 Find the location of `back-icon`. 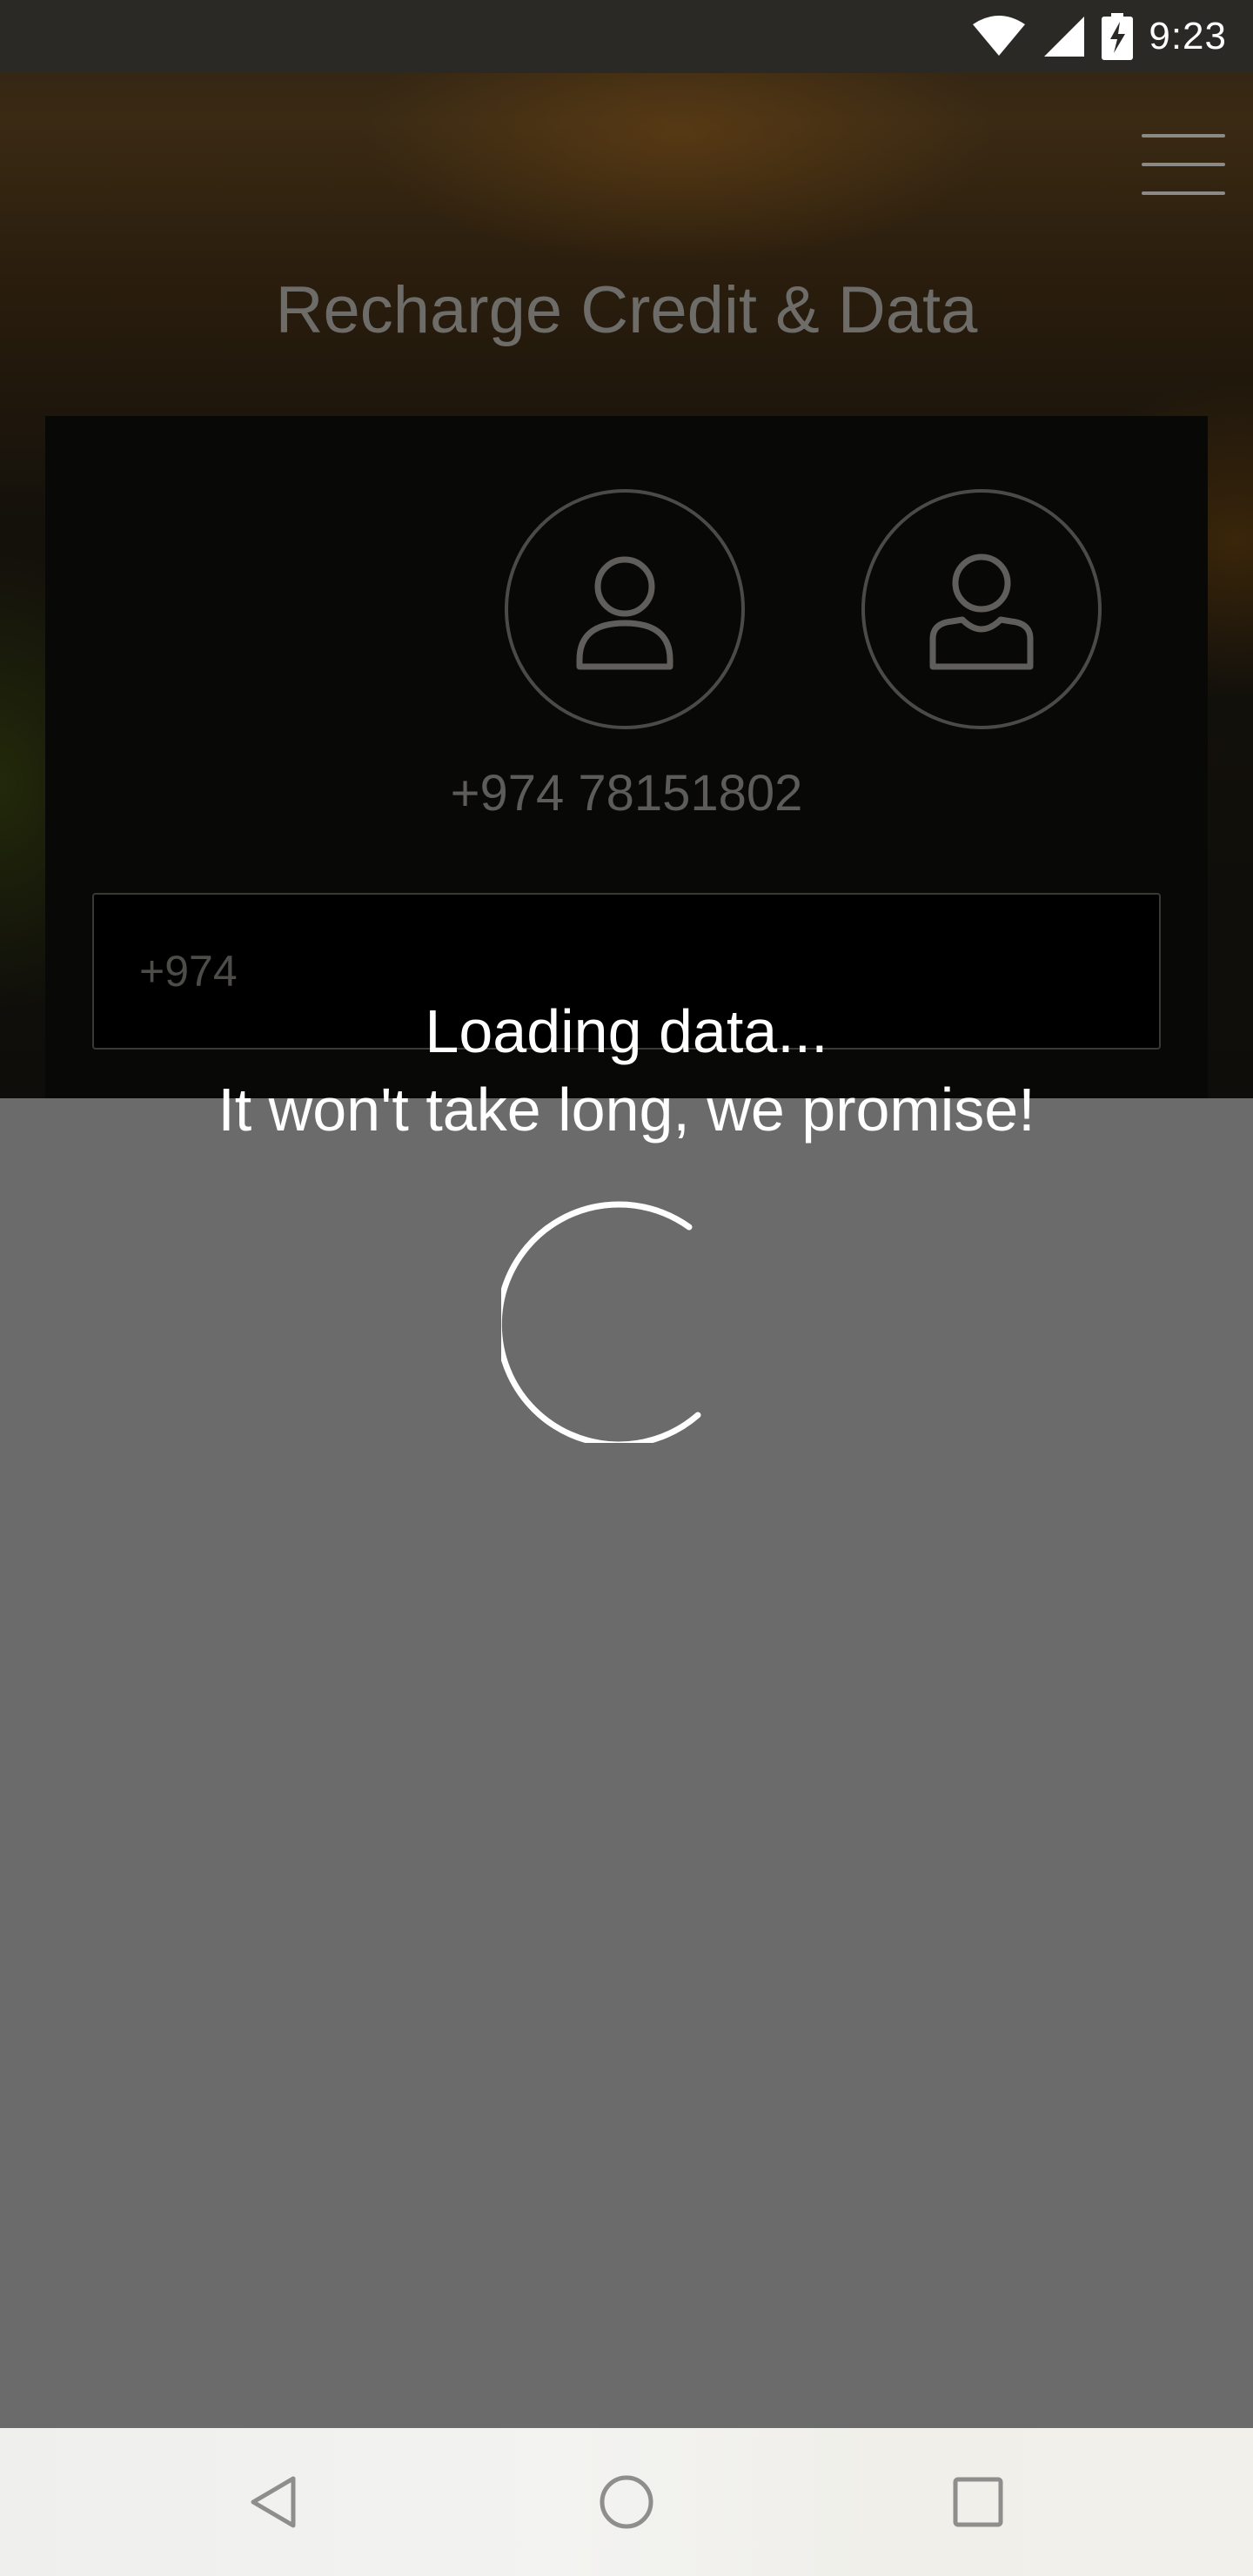

back-icon is located at coordinates (273, 2502).